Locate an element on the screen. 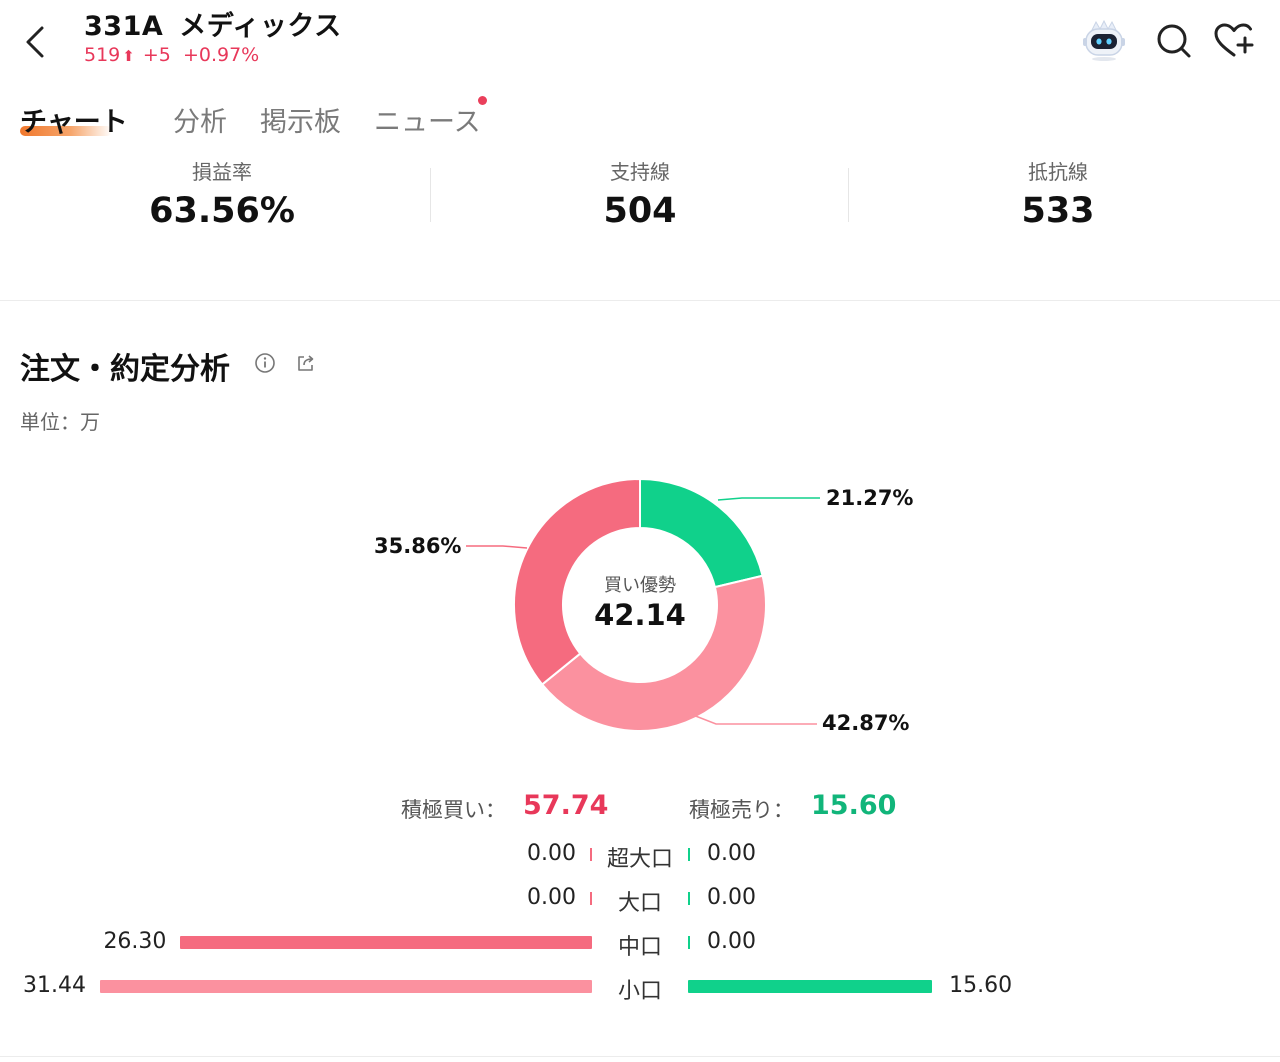 This screenshot has height=1062, width=1280. up-arrow-icon: ⬆ is located at coordinates (128, 56).